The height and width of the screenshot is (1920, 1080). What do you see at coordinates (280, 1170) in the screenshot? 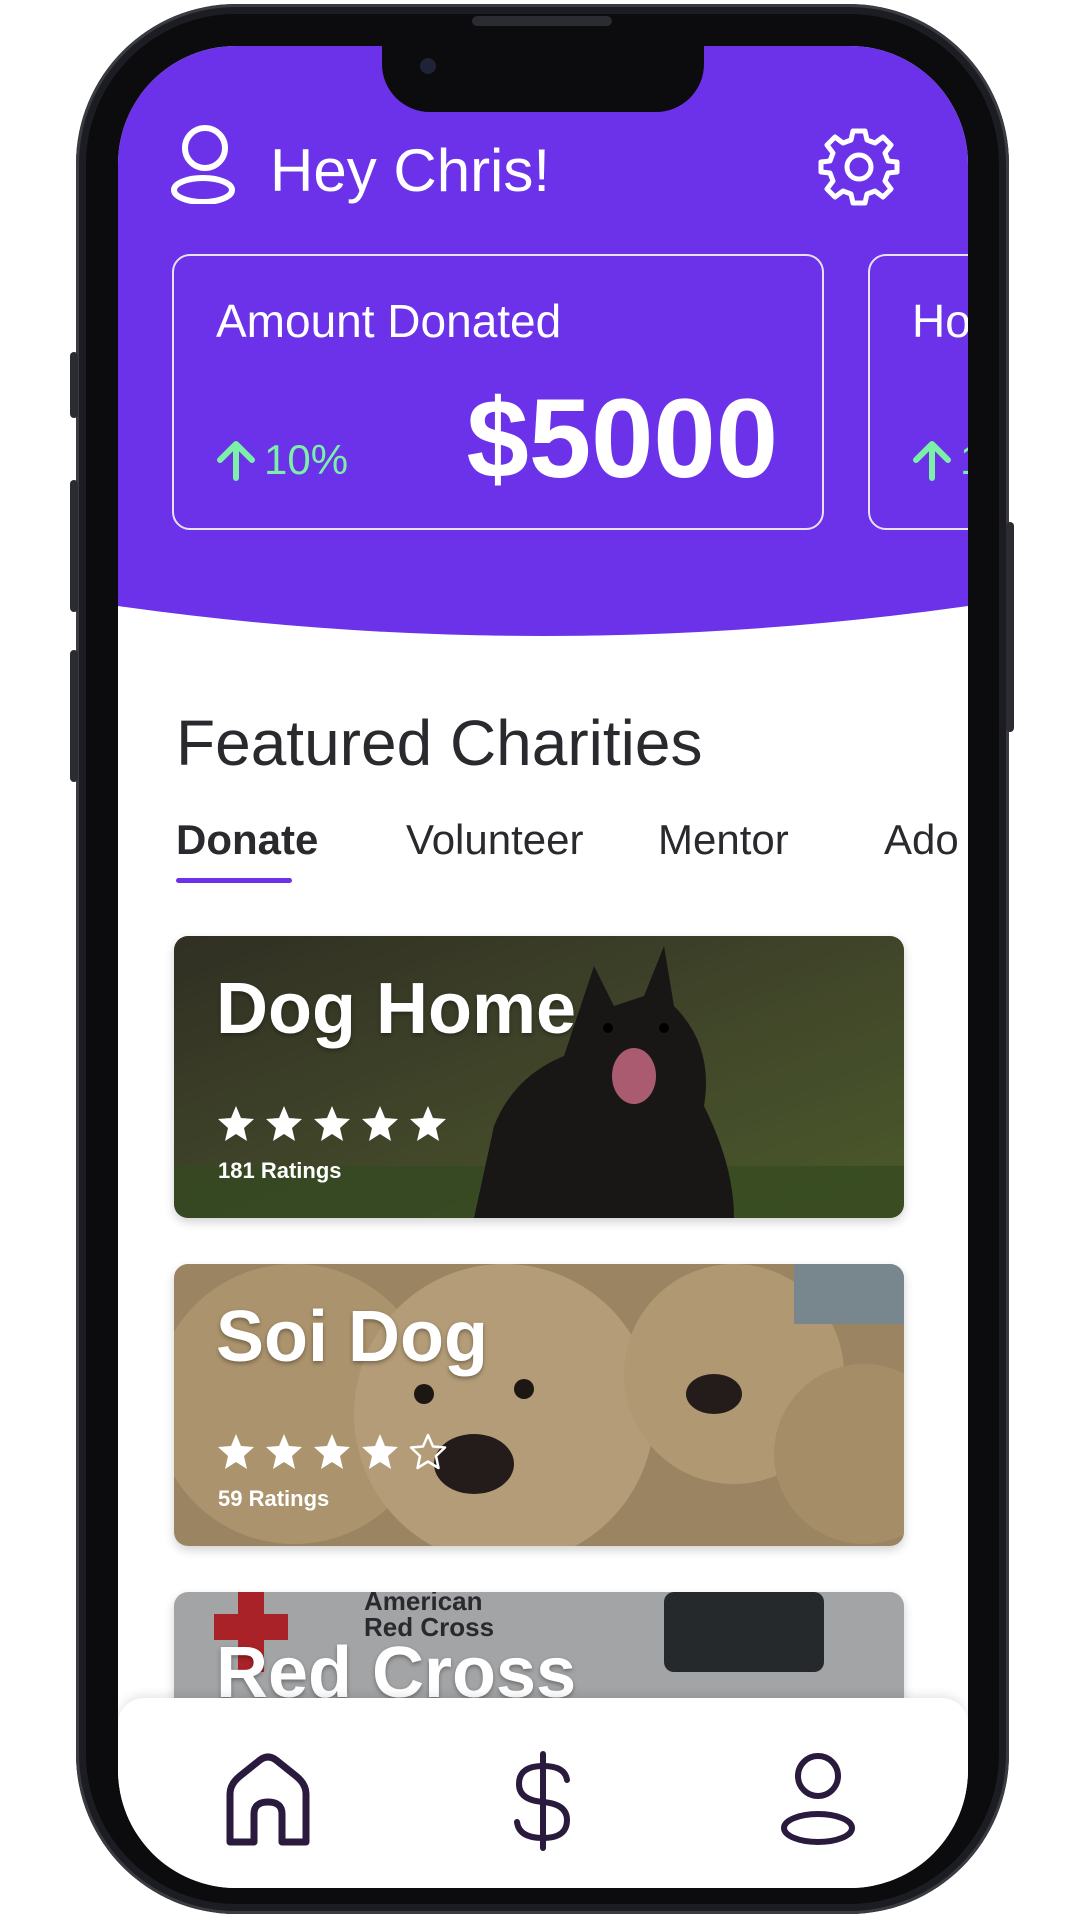
I see `ratings-count: 181 Ratings` at bounding box center [280, 1170].